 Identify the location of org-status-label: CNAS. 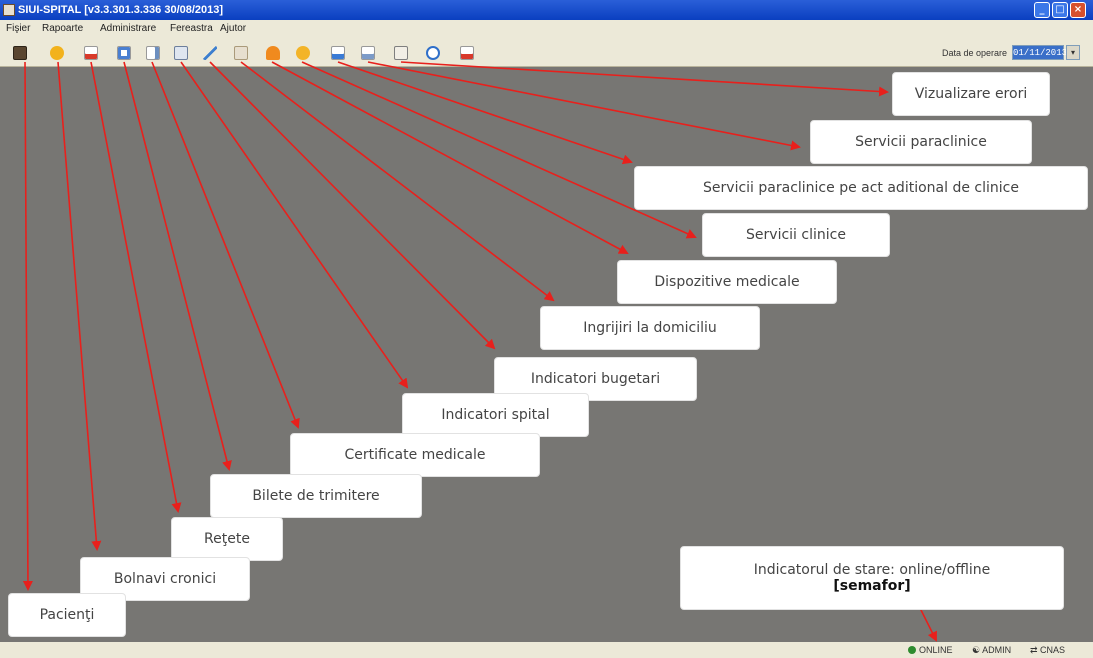
(1053, 650).